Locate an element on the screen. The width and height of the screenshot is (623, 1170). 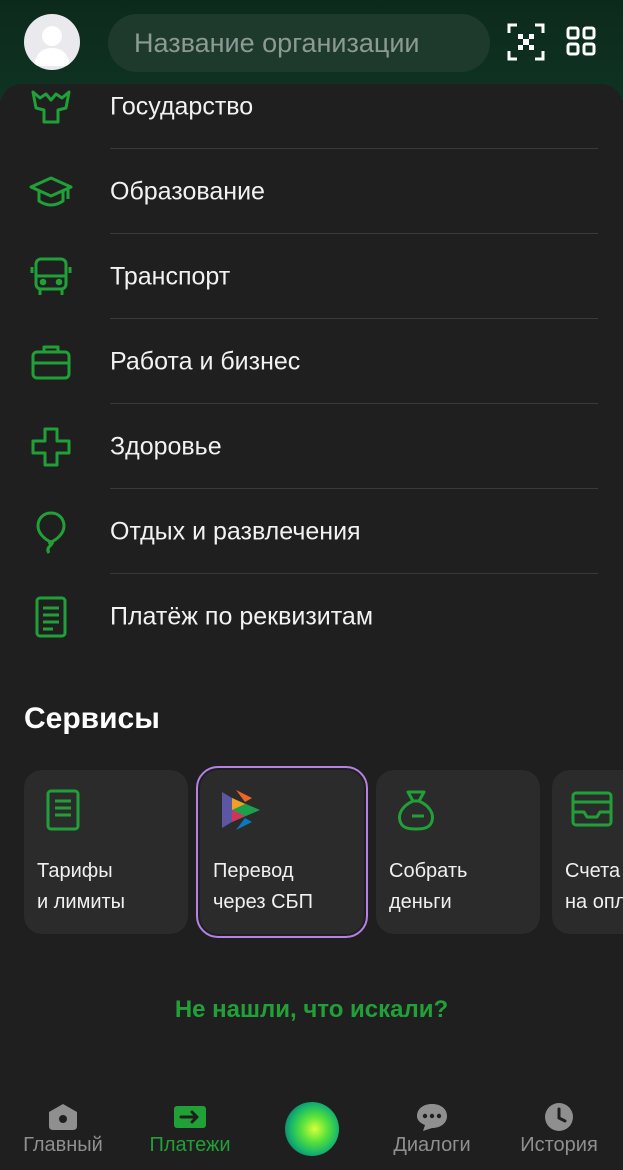
home-icon is located at coordinates (63, 1117).